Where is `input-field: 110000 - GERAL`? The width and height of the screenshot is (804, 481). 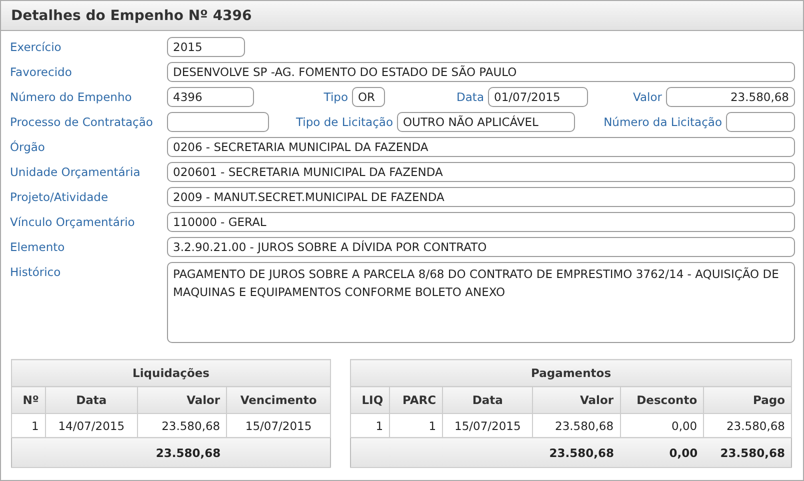 input-field: 110000 - GERAL is located at coordinates (481, 222).